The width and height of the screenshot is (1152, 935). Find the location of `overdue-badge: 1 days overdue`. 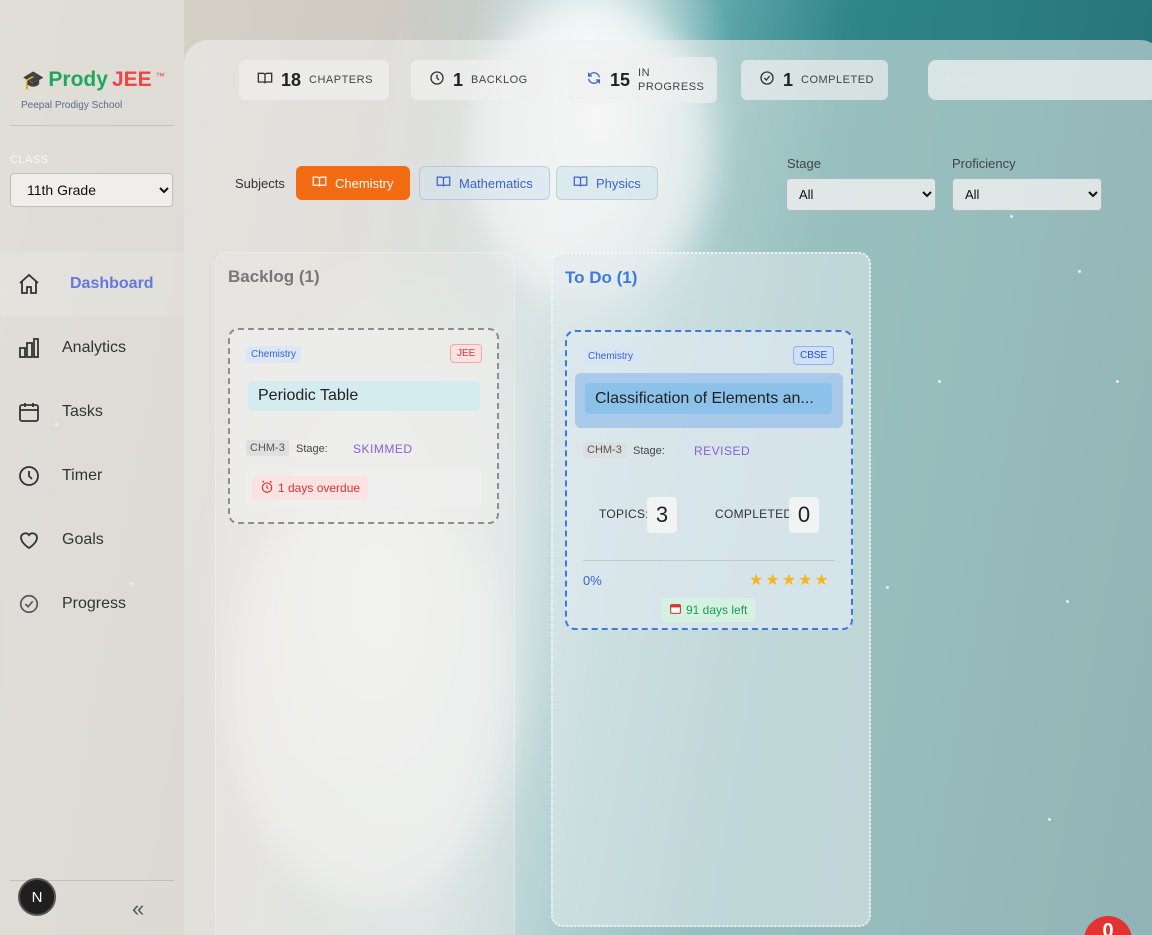

overdue-badge: 1 days overdue is located at coordinates (310, 488).